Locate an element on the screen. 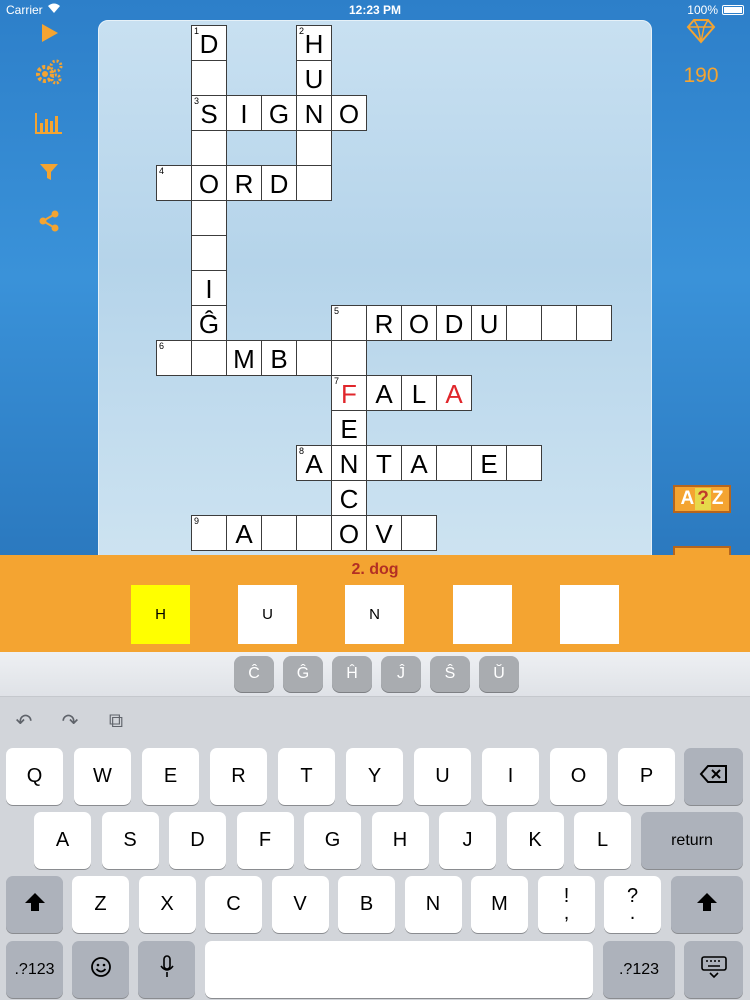  key-v: V is located at coordinates (300, 904).